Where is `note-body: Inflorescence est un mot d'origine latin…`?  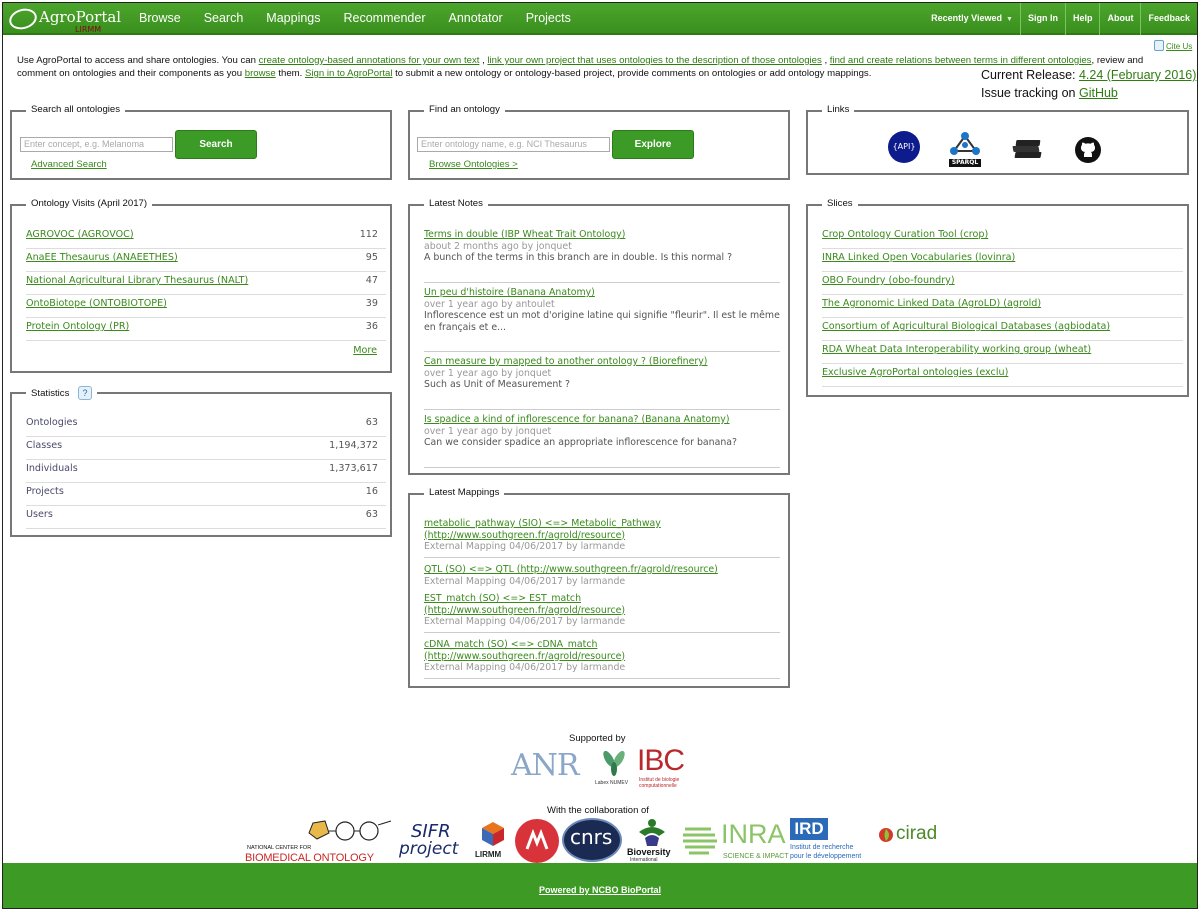 note-body: Inflorescence est un mot d'origine latin… is located at coordinates (602, 321).